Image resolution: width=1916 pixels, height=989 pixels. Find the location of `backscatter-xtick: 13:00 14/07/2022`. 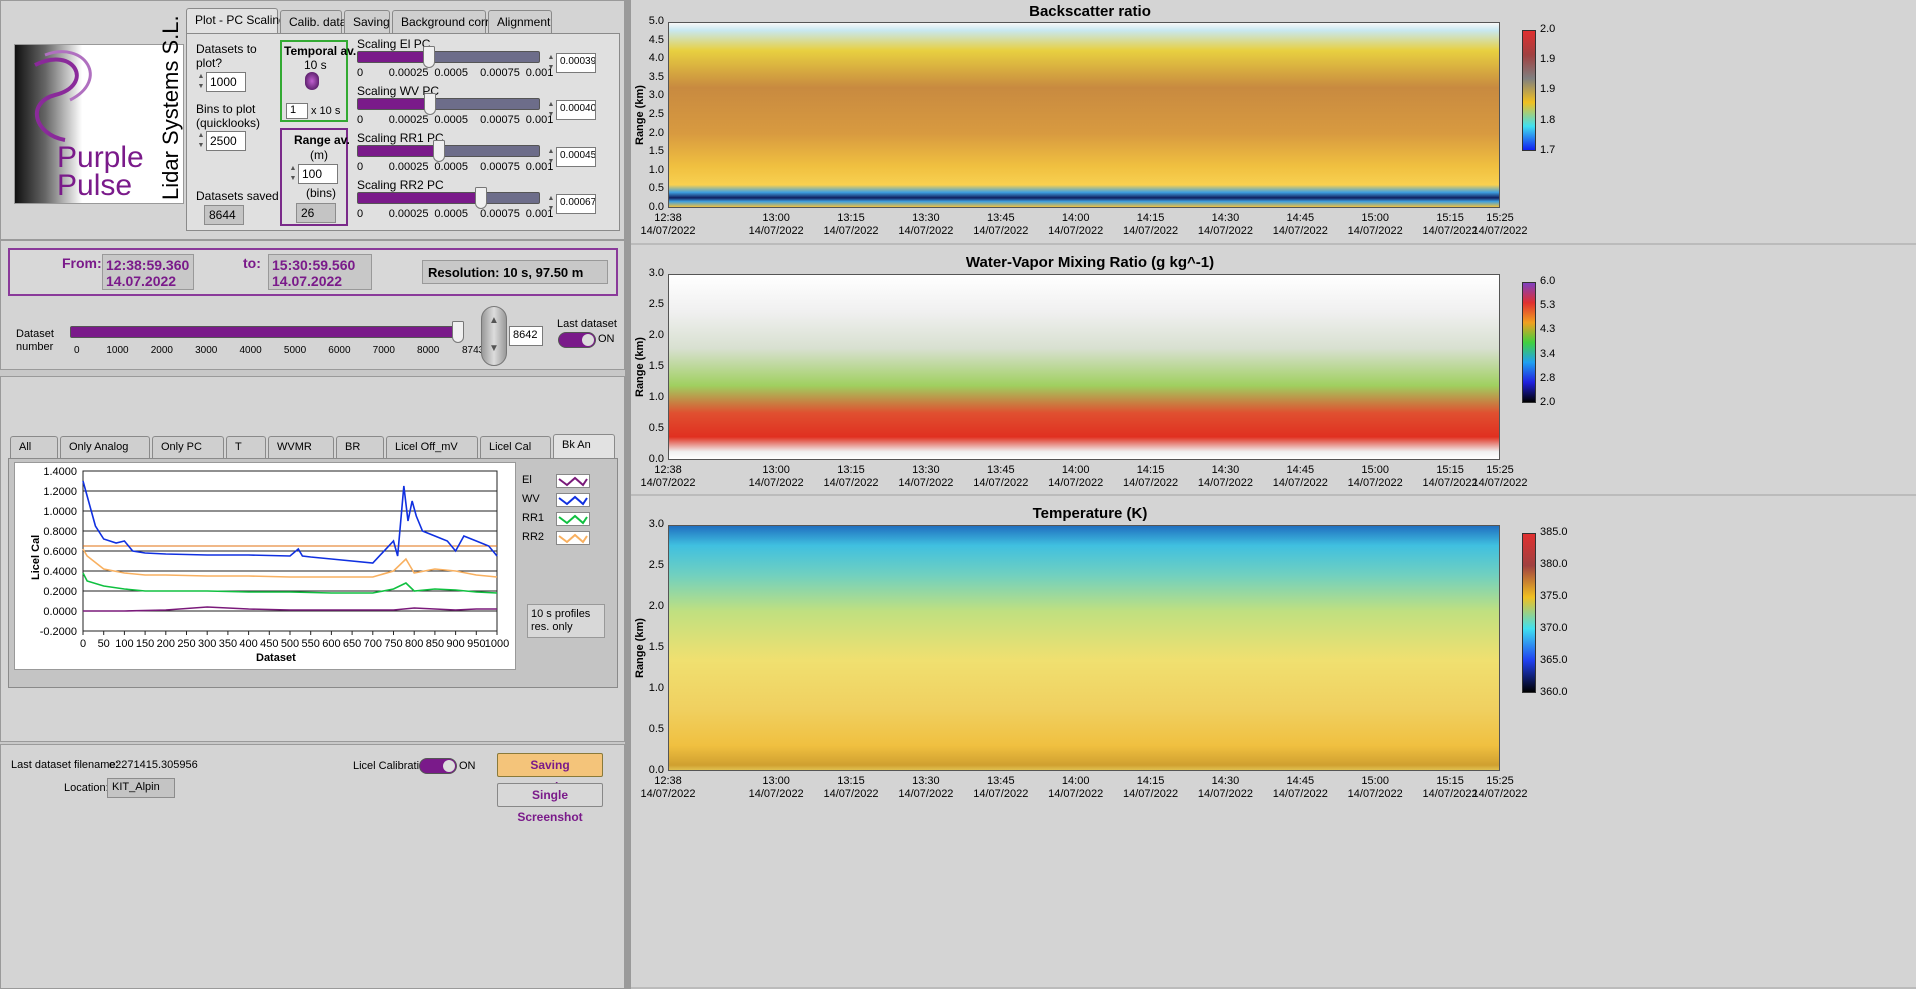

backscatter-xtick: 13:00 14/07/2022 is located at coordinates (776, 225).